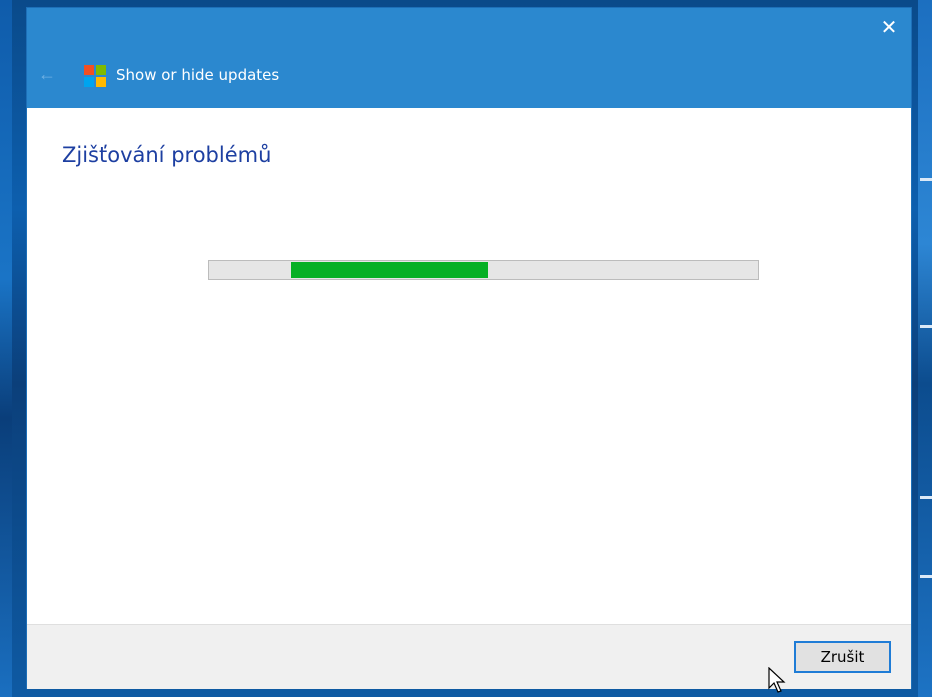  I want to click on desktop-background-left, so click(6, 348).